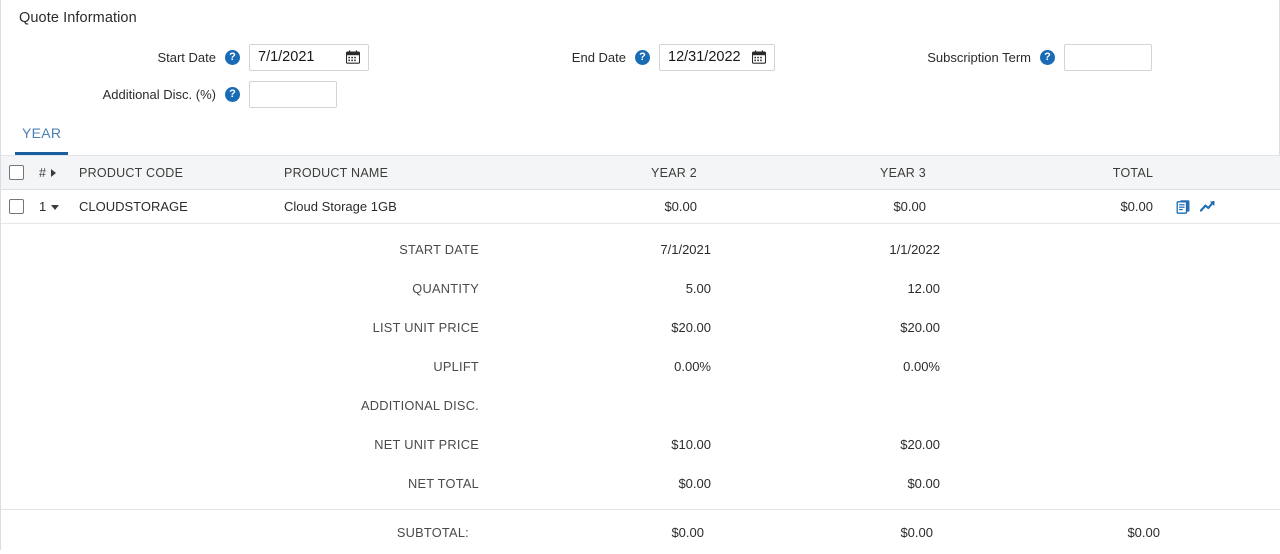 The image size is (1280, 554). Describe the element at coordinates (340, 206) in the screenshot. I see `product-name-value: Cloud Storage 1GB` at that location.